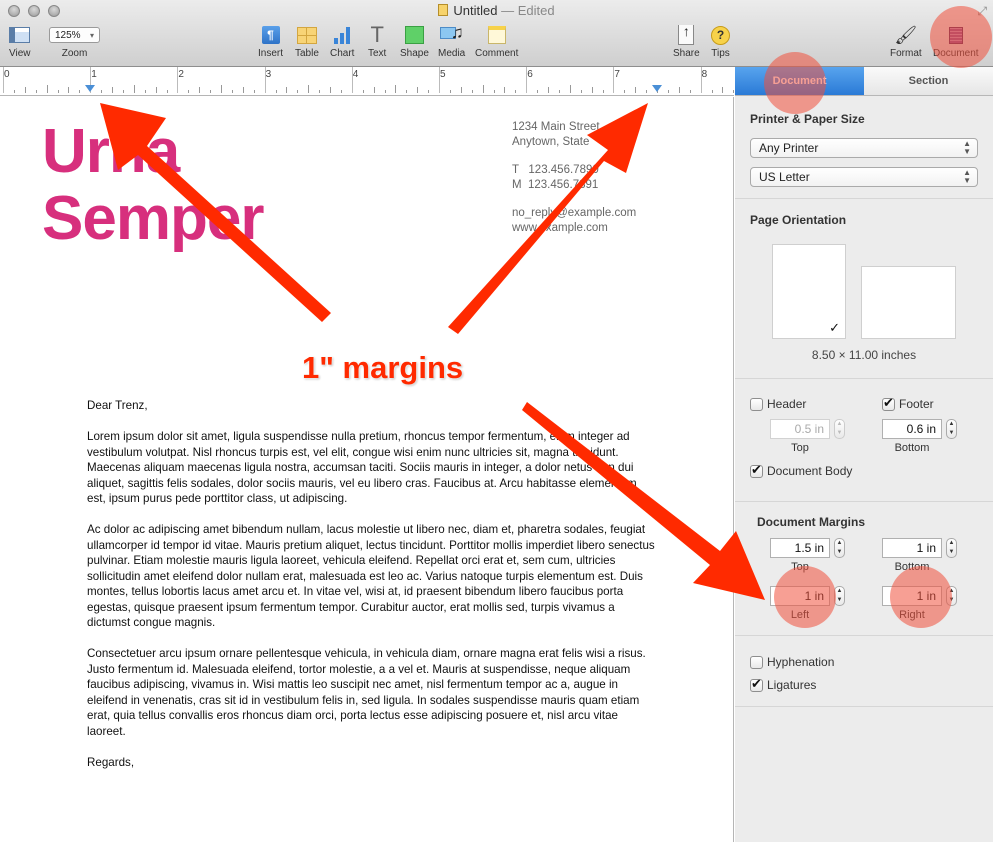 This screenshot has width=993, height=842. I want to click on chevron-down-icon: ▾, so click(91, 35).